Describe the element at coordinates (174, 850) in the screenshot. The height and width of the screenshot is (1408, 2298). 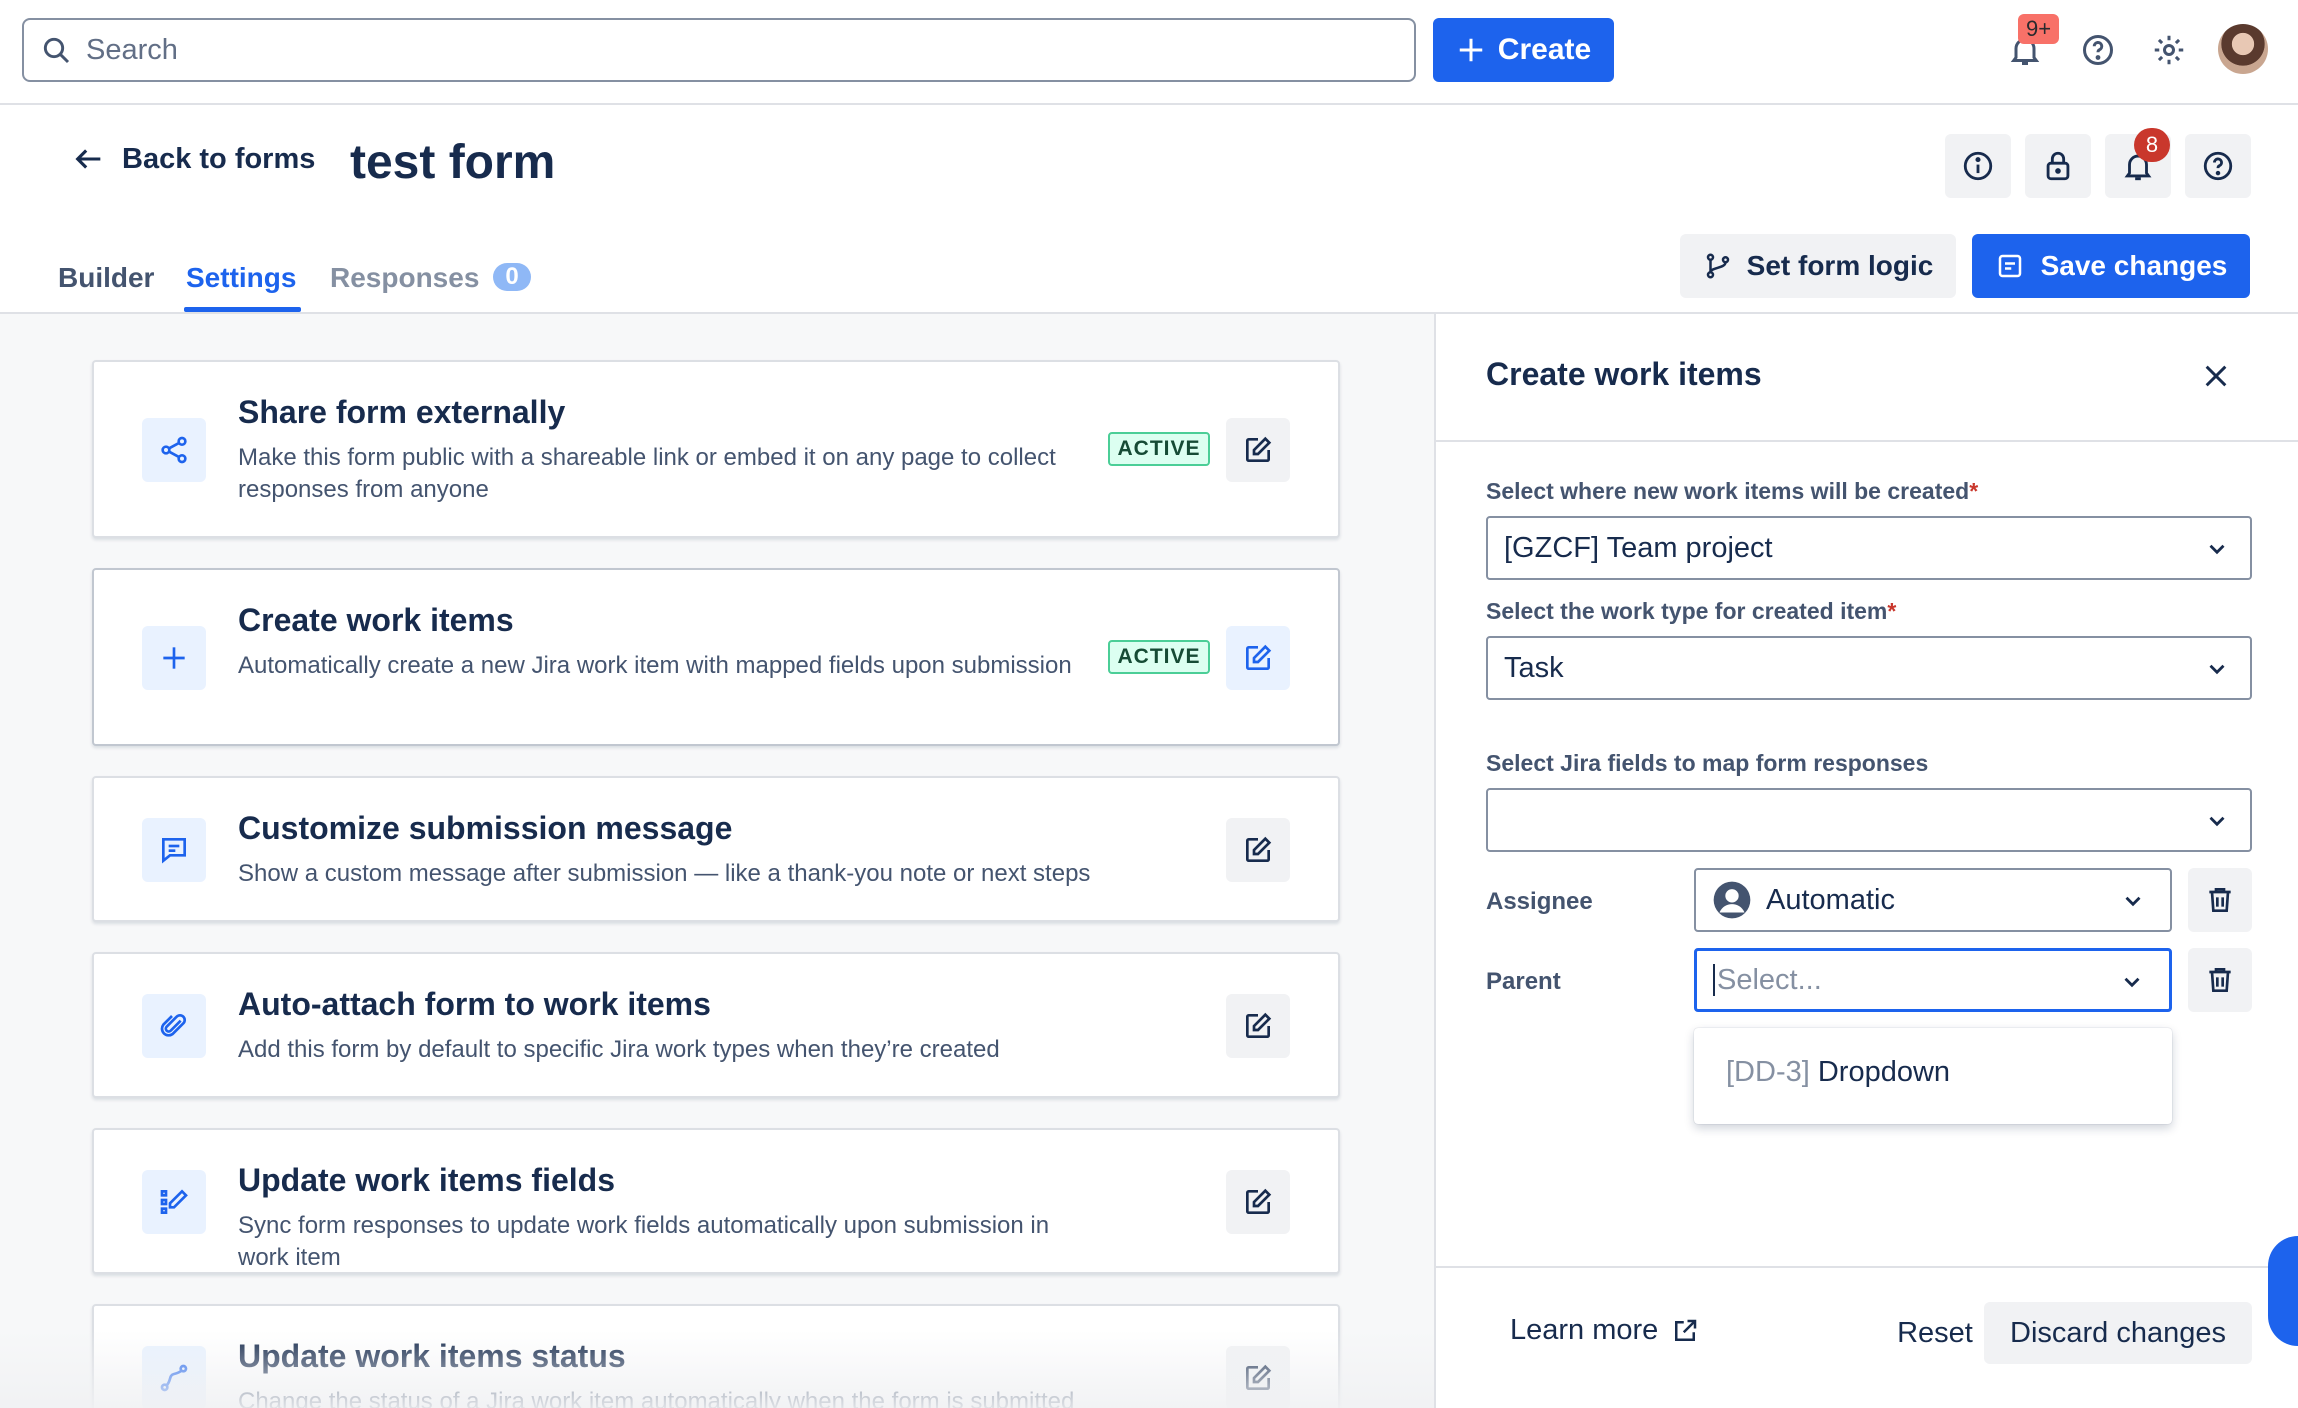
I see `message-icon-tile` at that location.